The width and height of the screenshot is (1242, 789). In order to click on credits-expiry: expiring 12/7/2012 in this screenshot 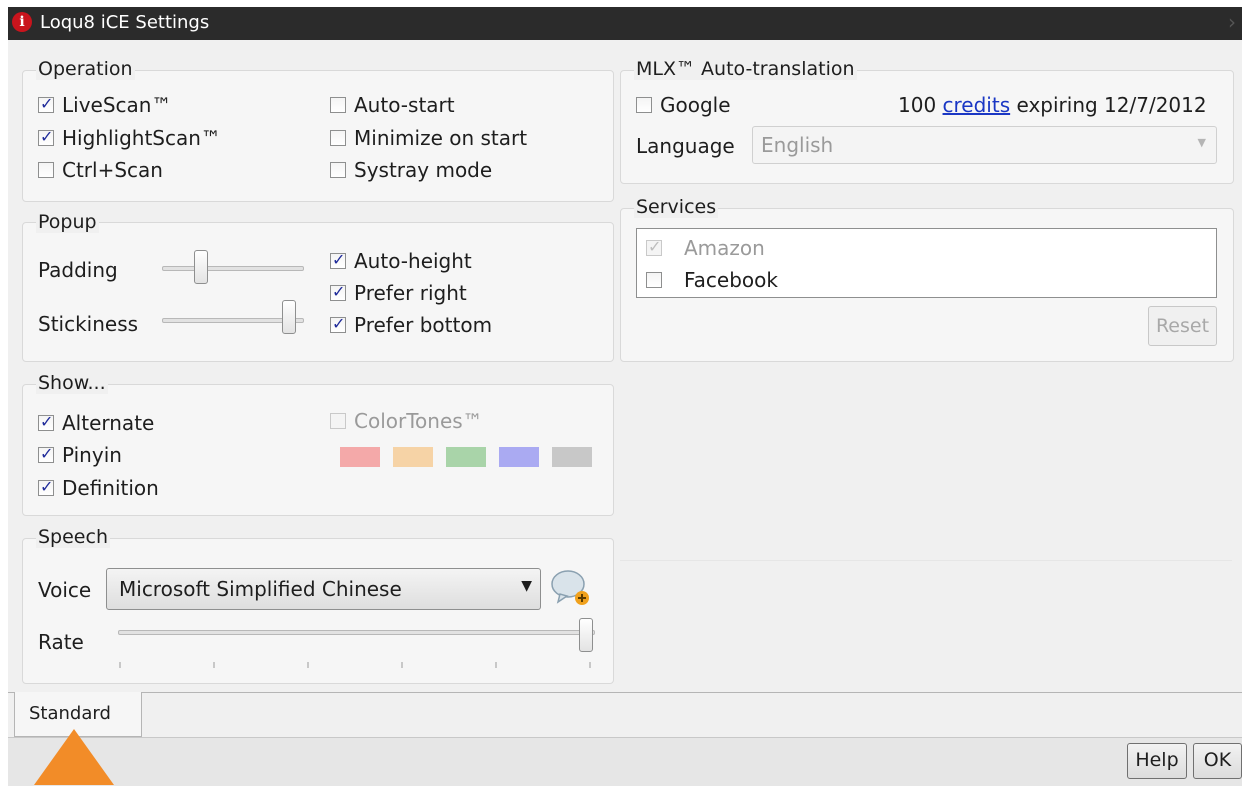, I will do `click(1108, 105)`.